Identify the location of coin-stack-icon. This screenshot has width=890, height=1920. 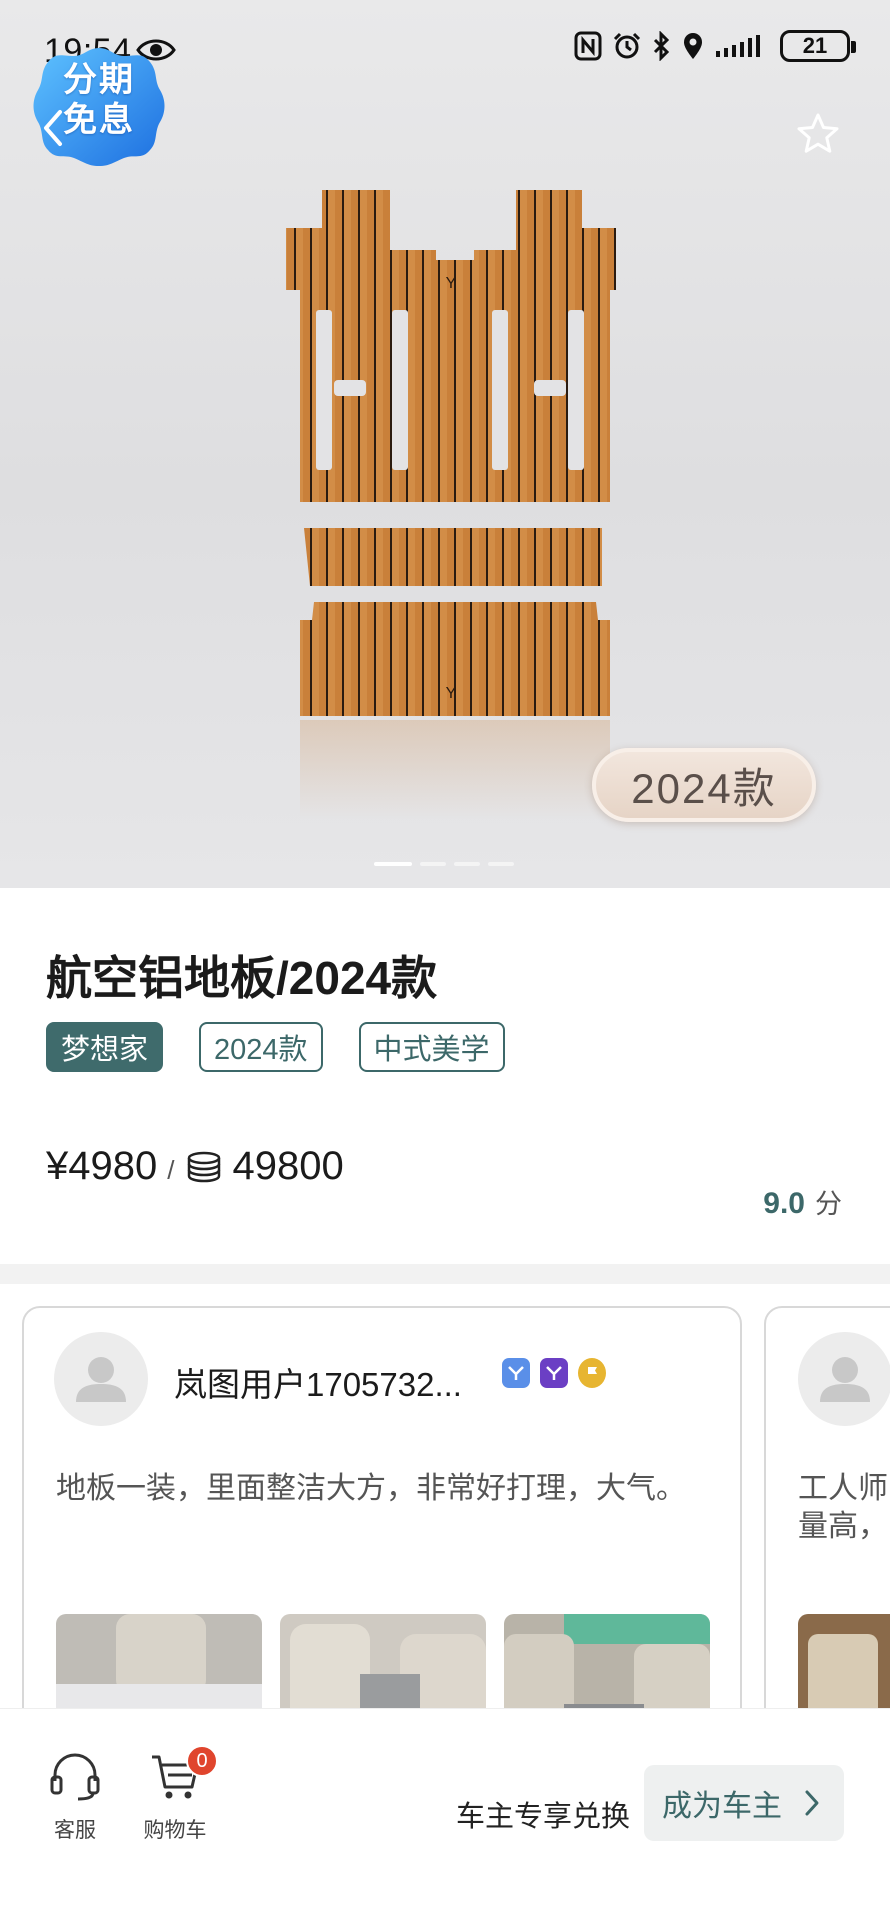
(204, 1166).